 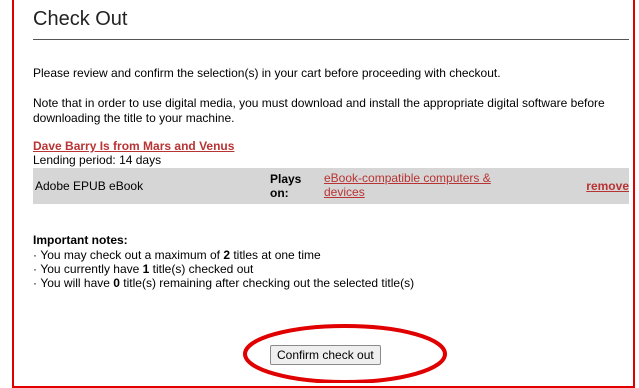 I want to click on title-divider, so click(x=331, y=39).